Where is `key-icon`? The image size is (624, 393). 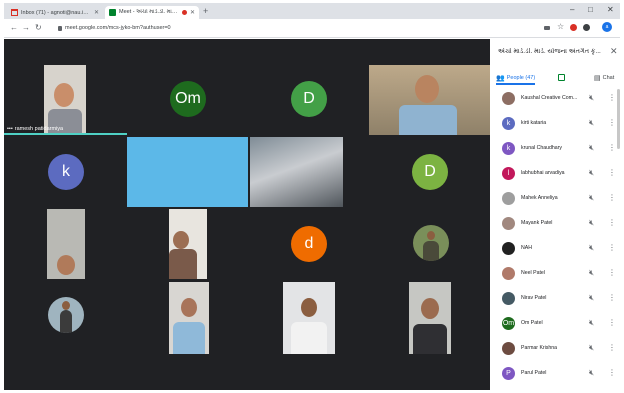
key-icon is located at coordinates (547, 28).